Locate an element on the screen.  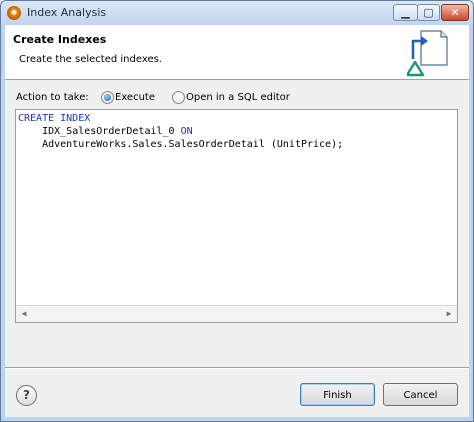
finish-button: Finish is located at coordinates (337, 394).